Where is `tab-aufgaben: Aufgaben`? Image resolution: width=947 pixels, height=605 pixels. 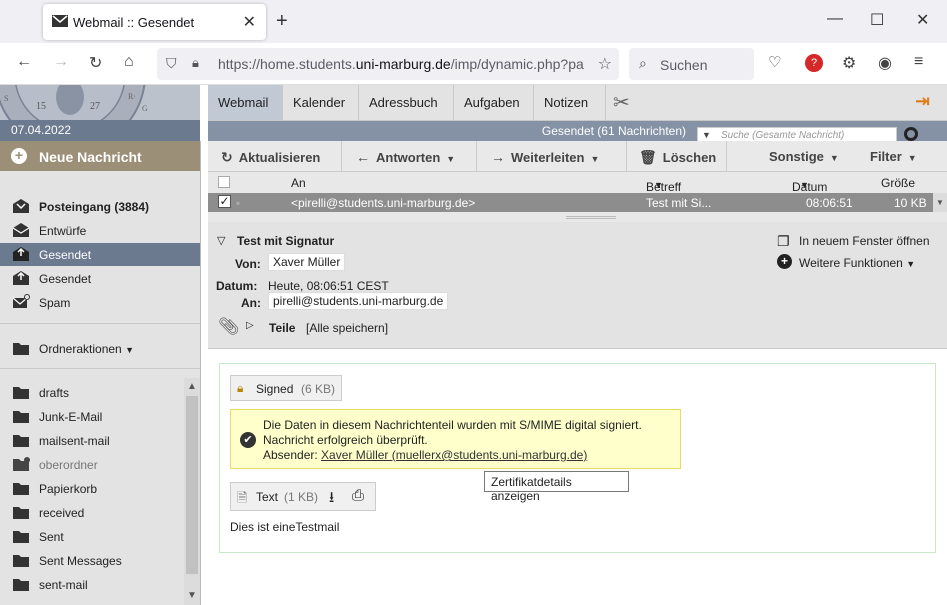
tab-aufgaben: Aufgaben is located at coordinates (494, 102).